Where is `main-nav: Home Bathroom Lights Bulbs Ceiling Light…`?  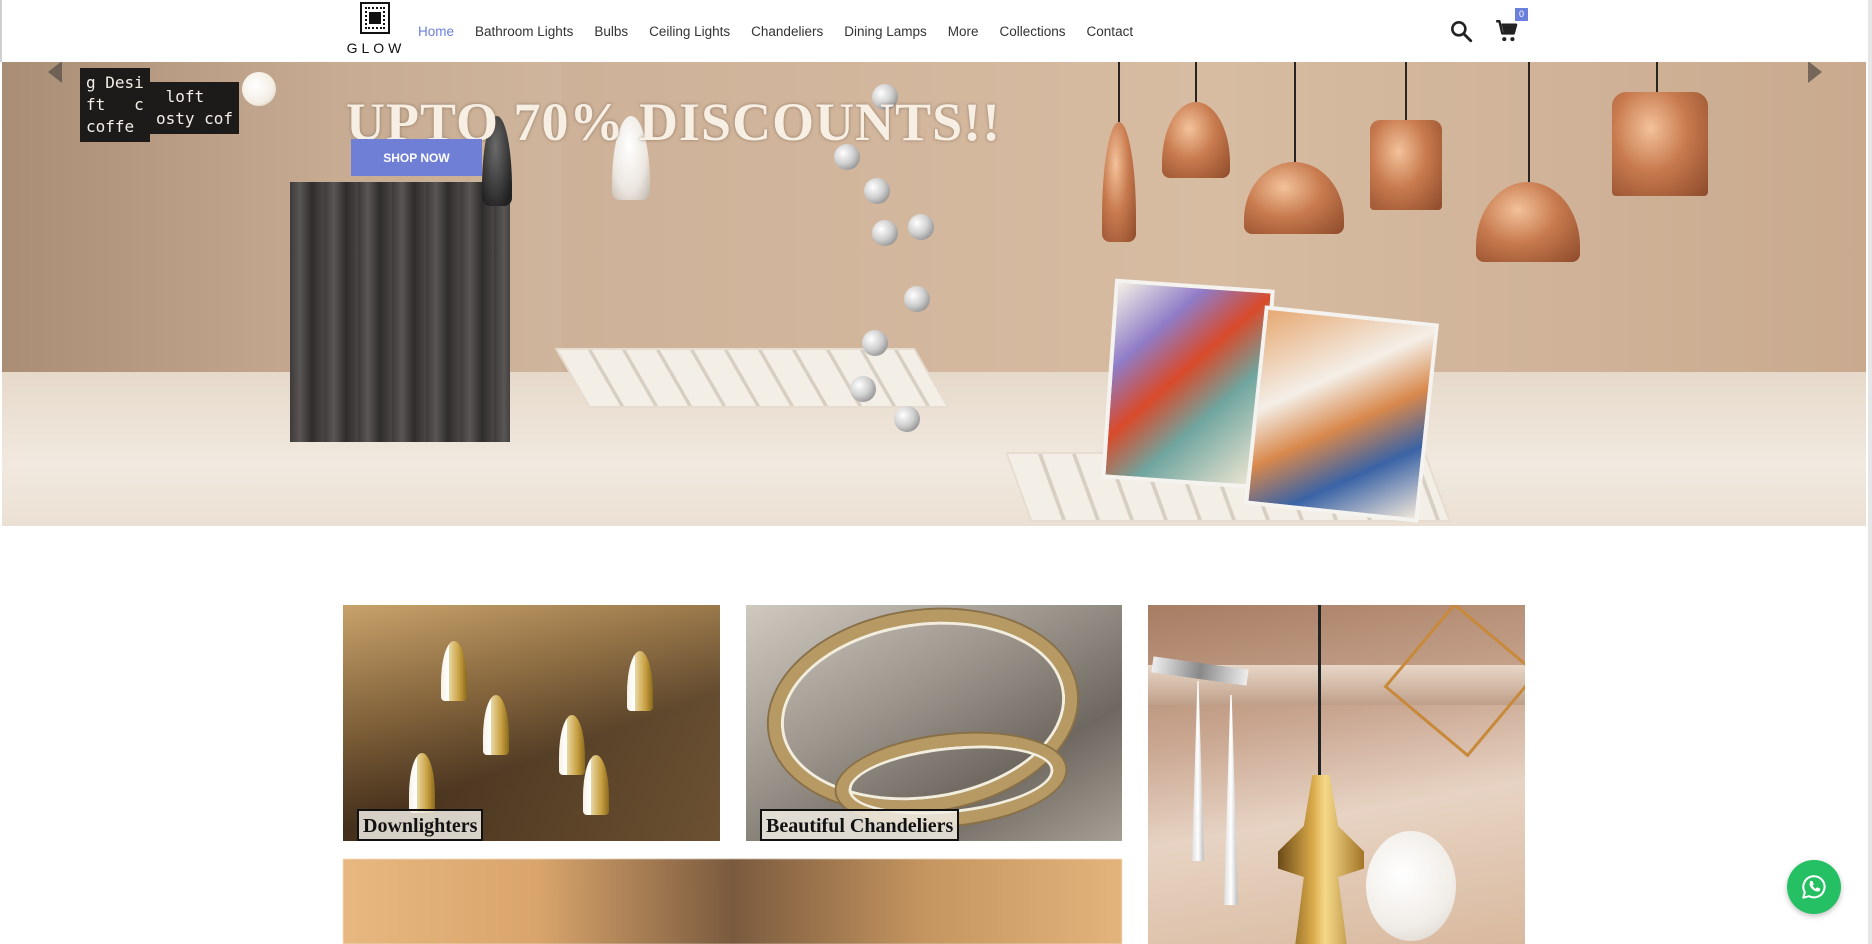 main-nav: Home Bathroom Lights Bulbs Ceiling Light… is located at coordinates (786, 31).